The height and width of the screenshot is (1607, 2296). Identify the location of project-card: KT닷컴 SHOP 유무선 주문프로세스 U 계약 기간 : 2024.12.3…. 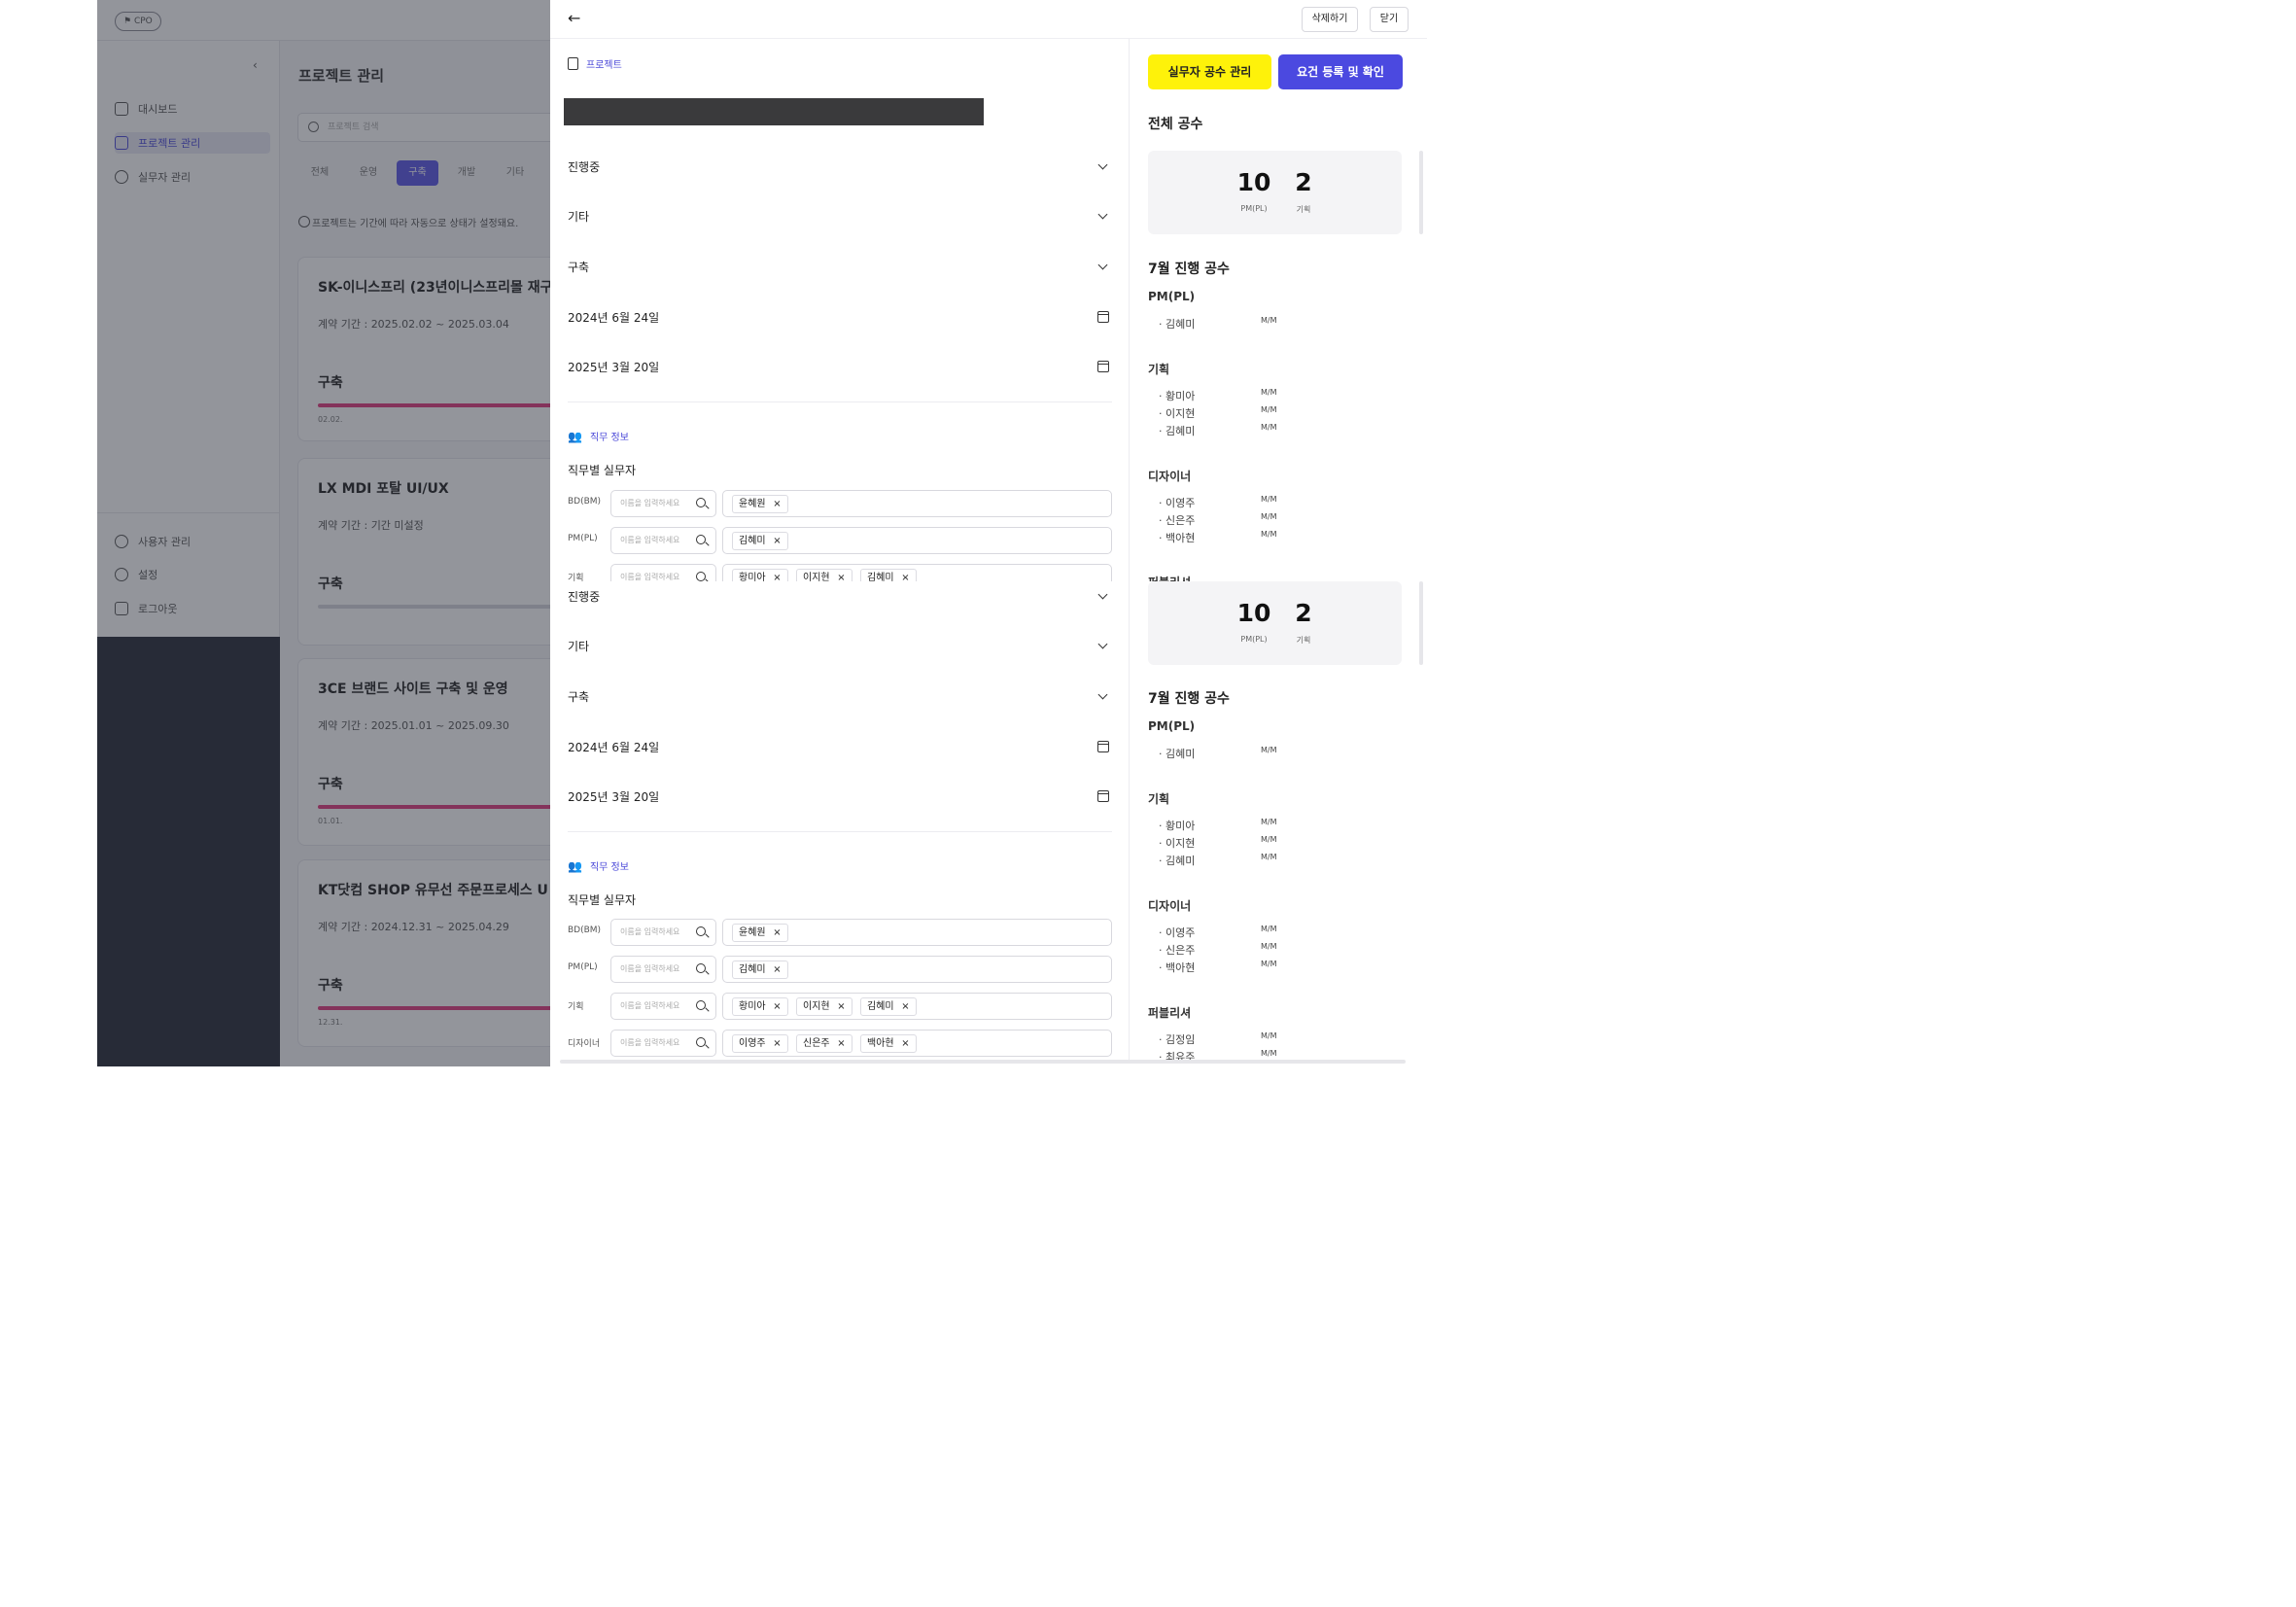
(423, 953).